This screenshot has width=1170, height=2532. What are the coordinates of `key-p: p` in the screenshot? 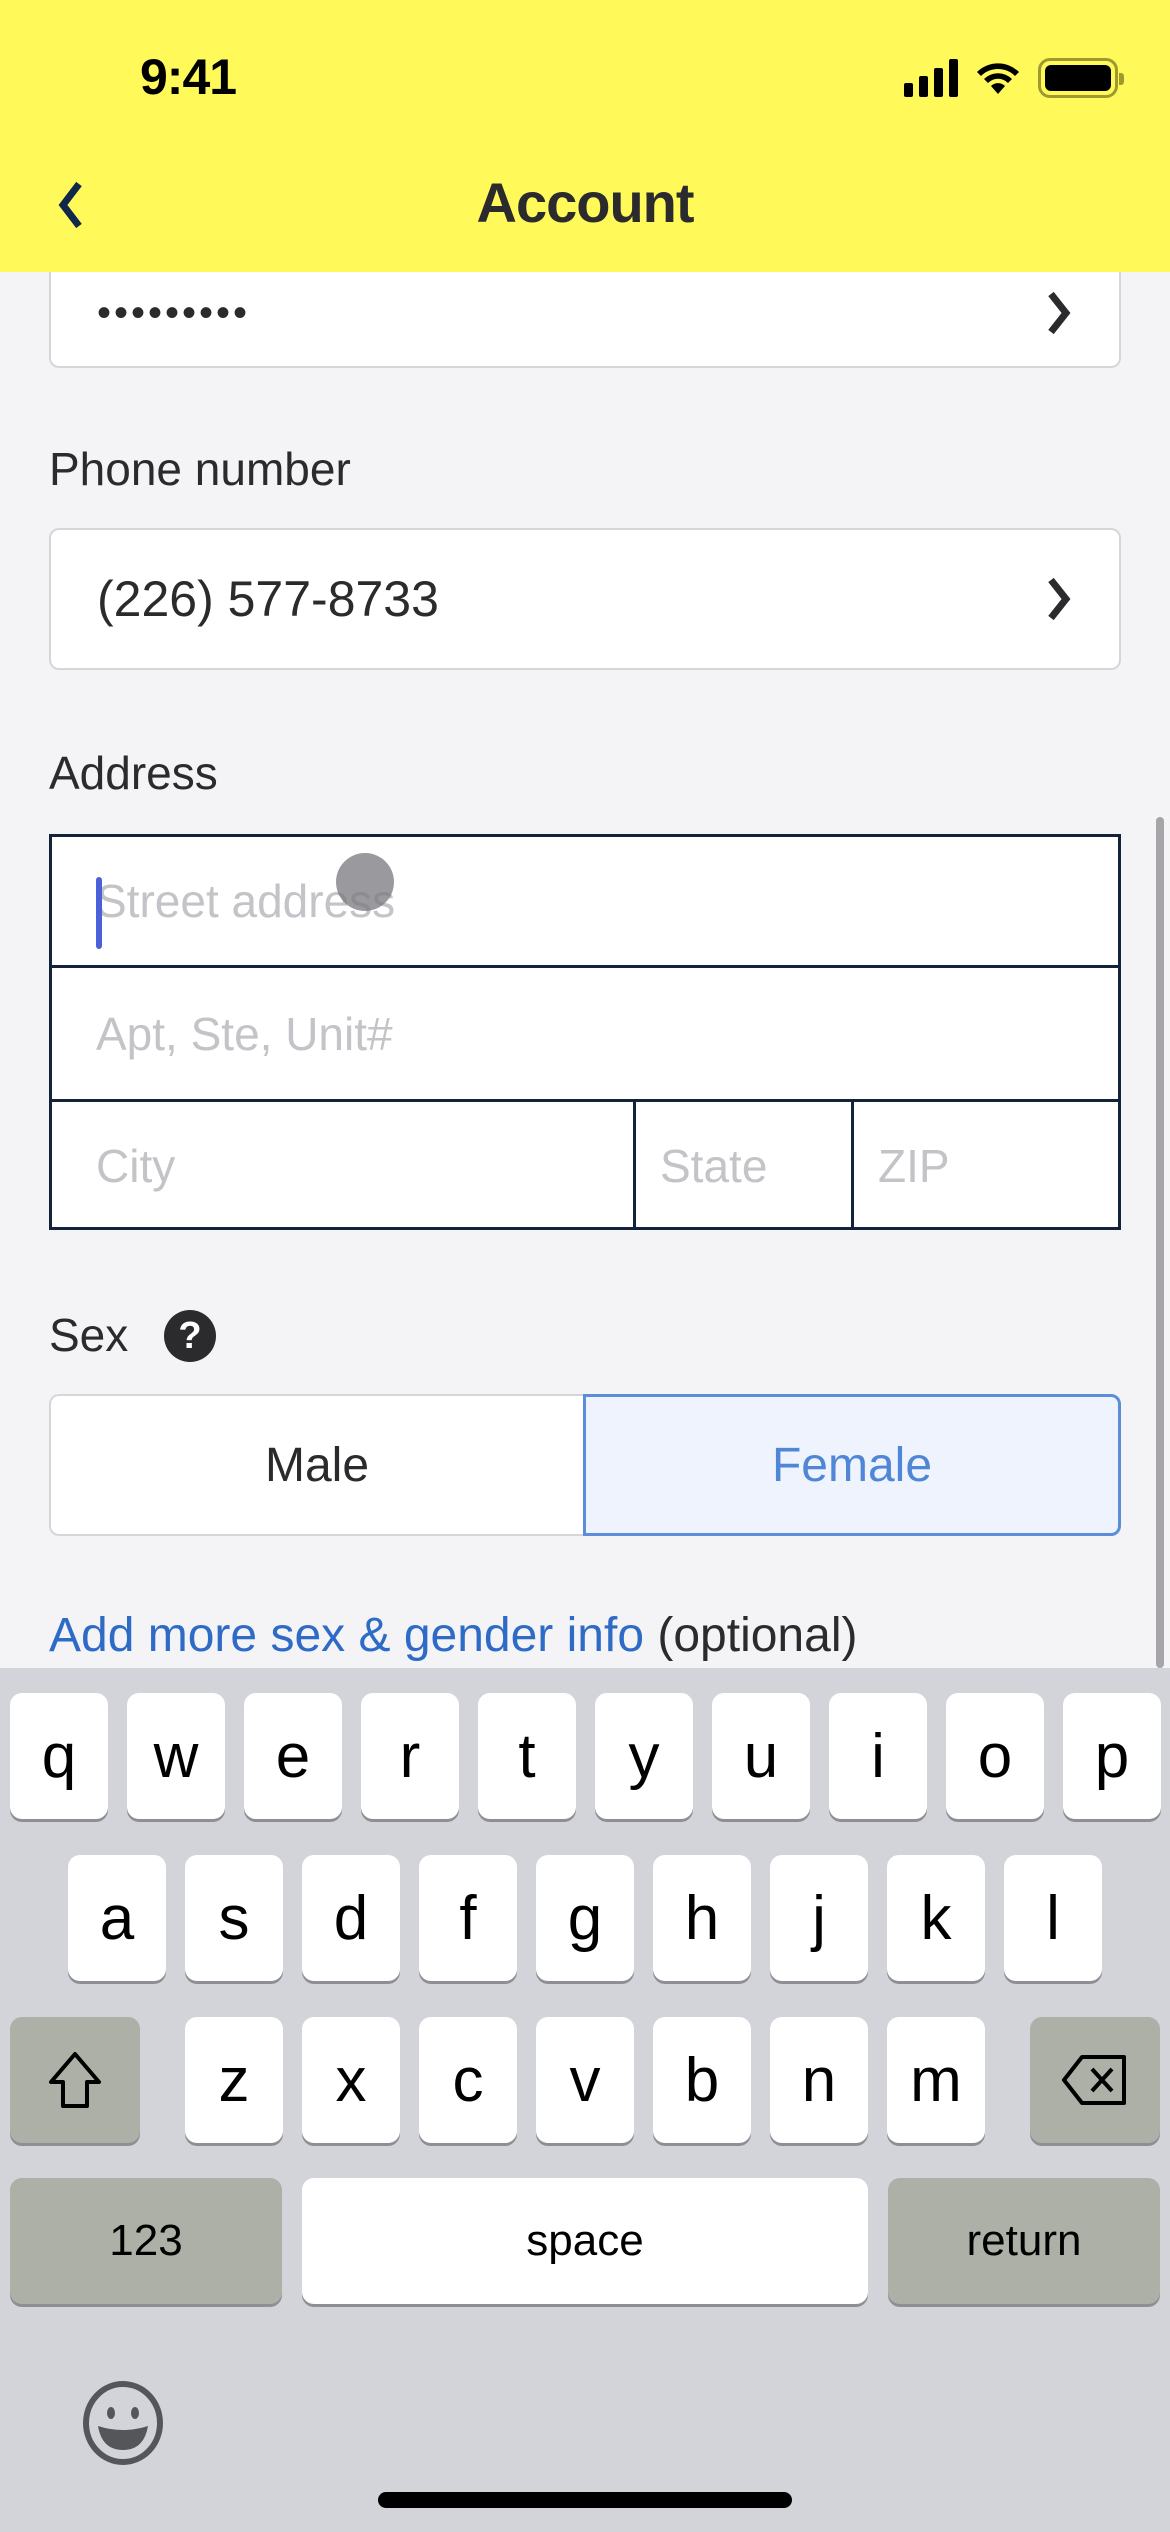 It's located at (1112, 1756).